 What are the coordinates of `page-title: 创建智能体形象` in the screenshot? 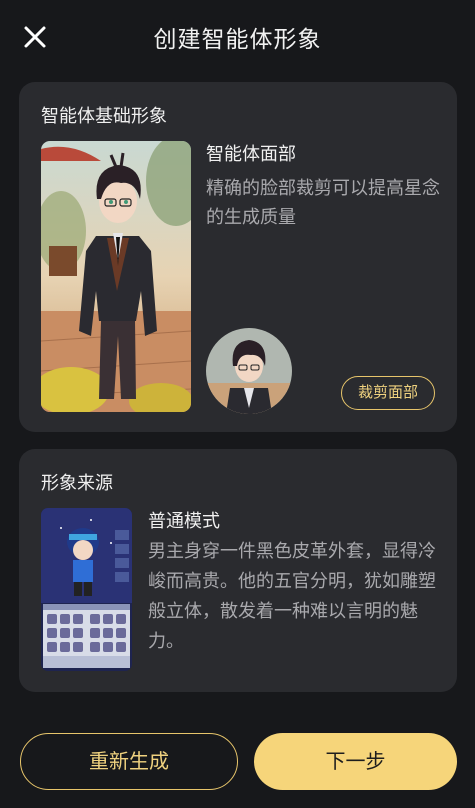 It's located at (237, 40).